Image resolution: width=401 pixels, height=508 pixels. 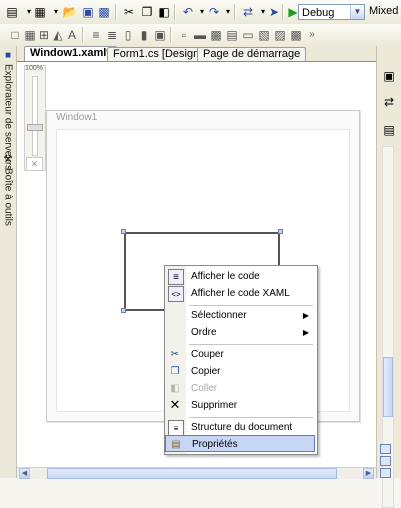 What do you see at coordinates (318, 13) in the screenshot?
I see `configuration-value: Debug` at bounding box center [318, 13].